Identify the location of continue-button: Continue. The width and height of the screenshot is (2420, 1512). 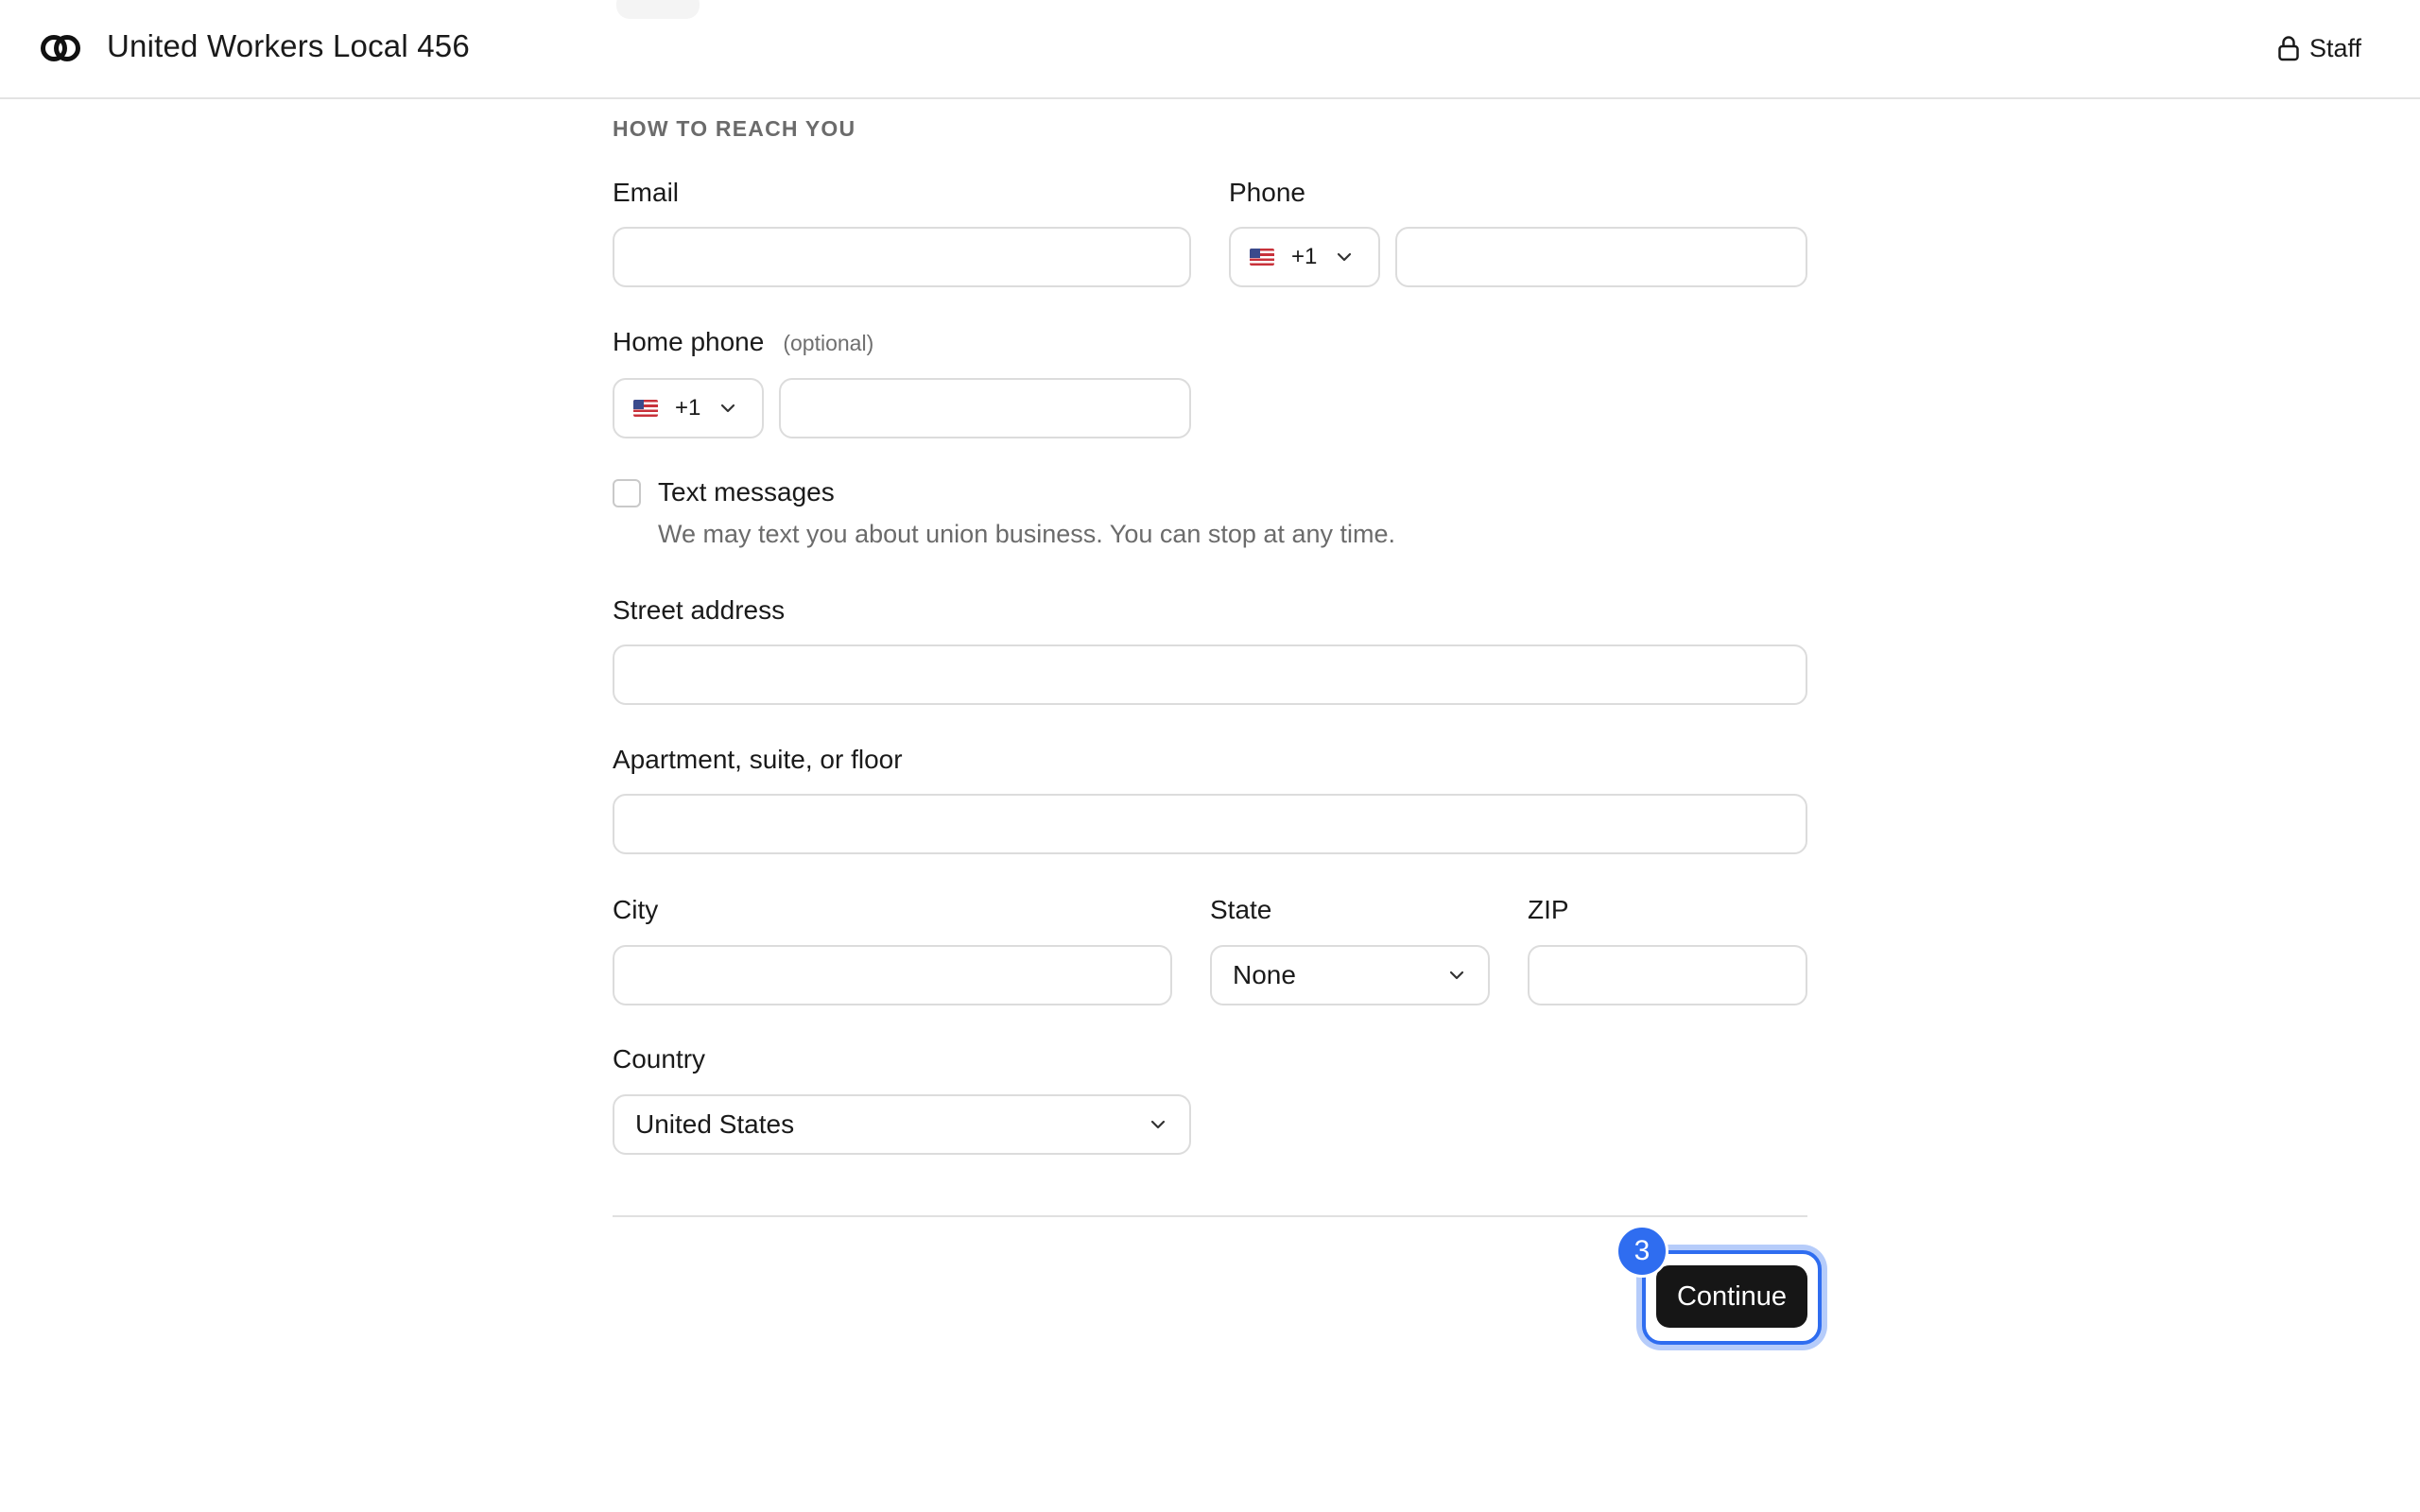
(1731, 1296).